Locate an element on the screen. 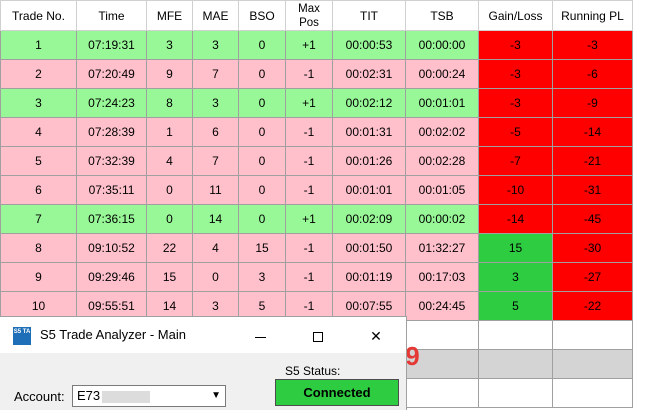  cell-time: 07:19:31 is located at coordinates (111, 45).